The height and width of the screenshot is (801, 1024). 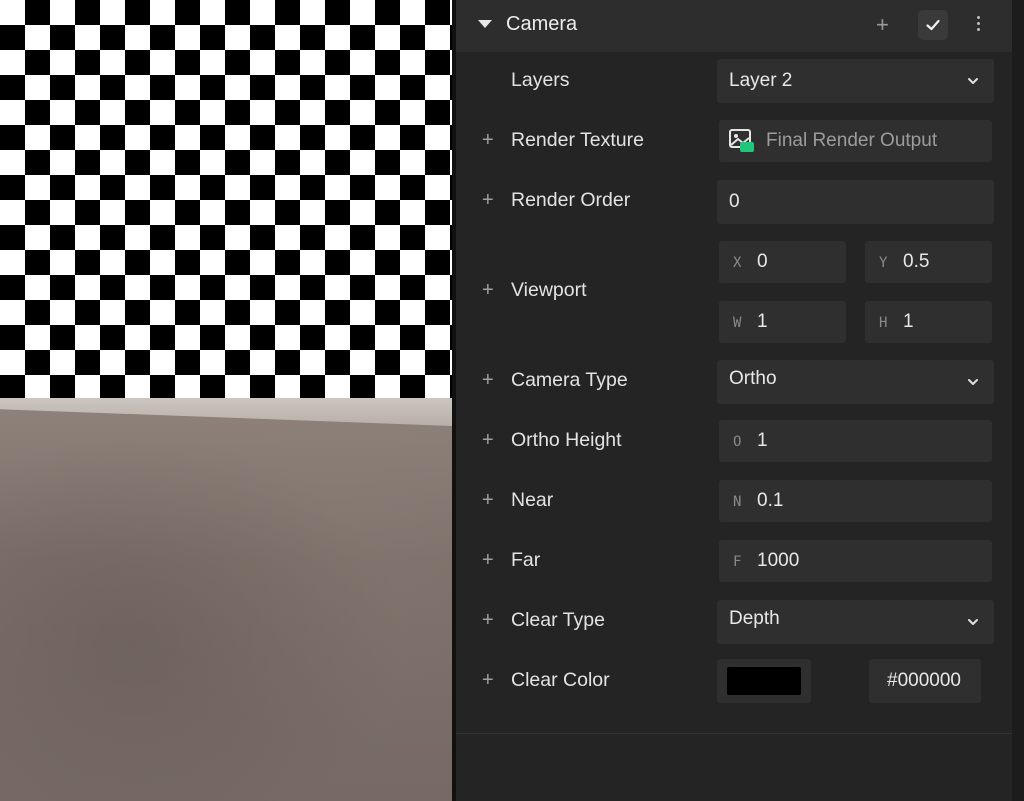 I want to click on far-prefix: F, so click(x=737, y=562).